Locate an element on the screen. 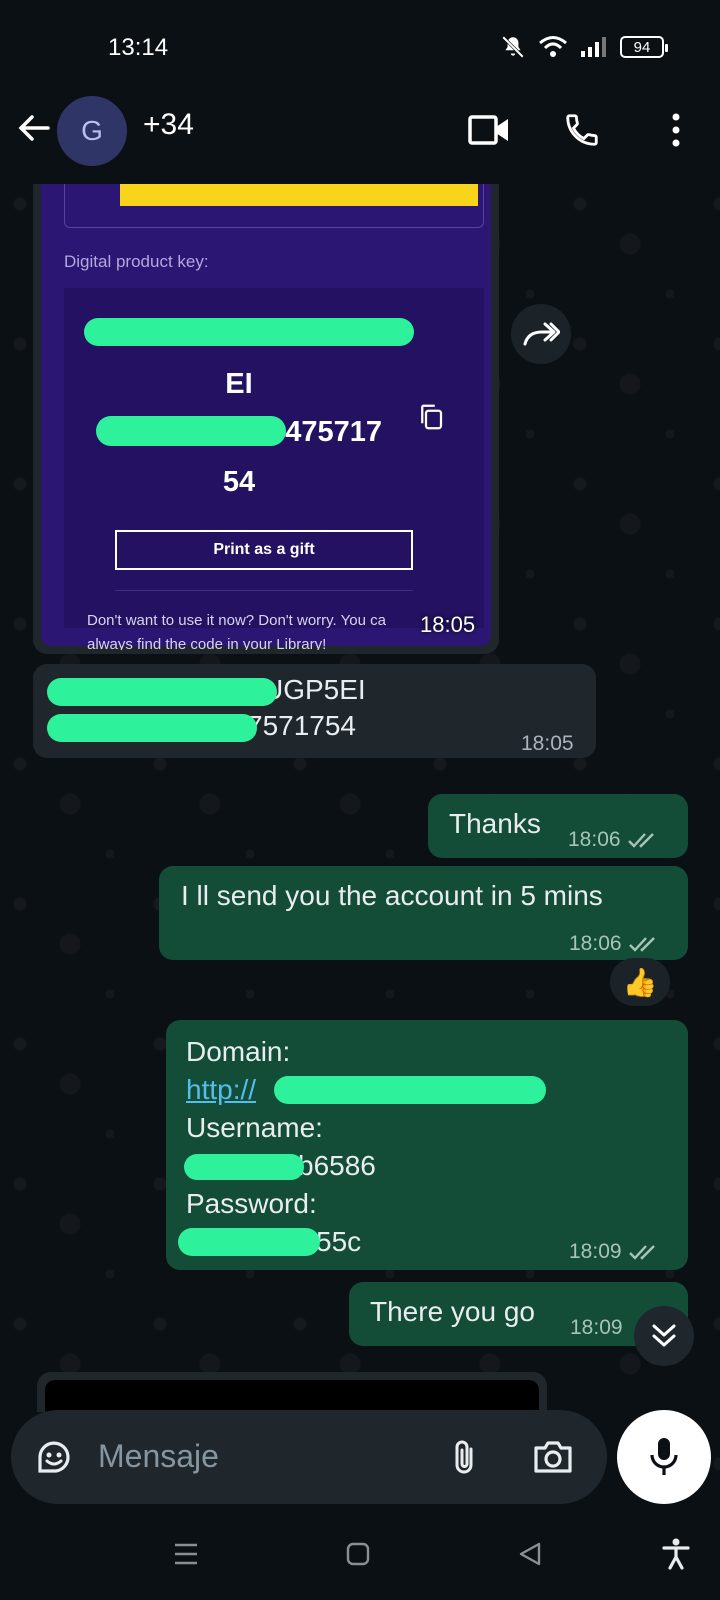  message-line: 7571754 is located at coordinates (302, 725).